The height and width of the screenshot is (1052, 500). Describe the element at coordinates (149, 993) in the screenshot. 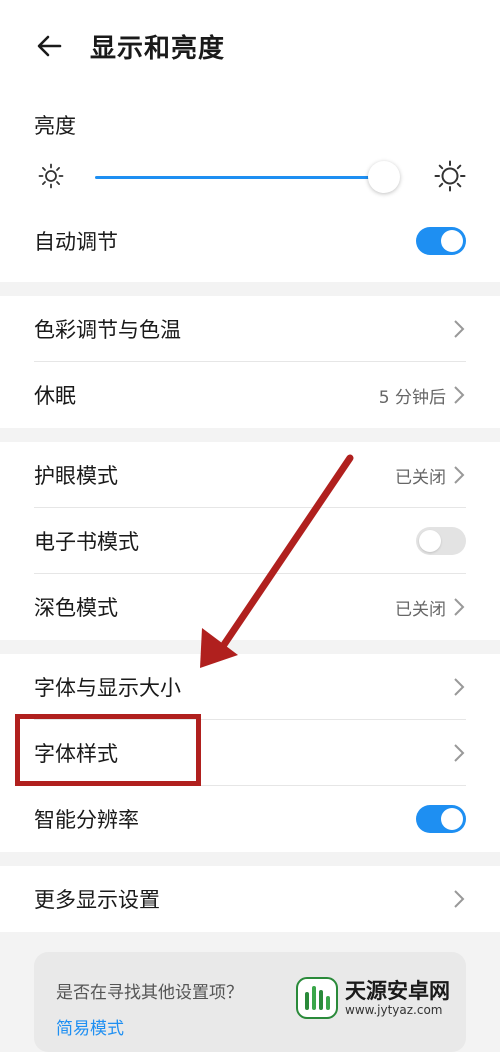

I see `suggestion-question: 是否在寻找其他设置项？` at that location.